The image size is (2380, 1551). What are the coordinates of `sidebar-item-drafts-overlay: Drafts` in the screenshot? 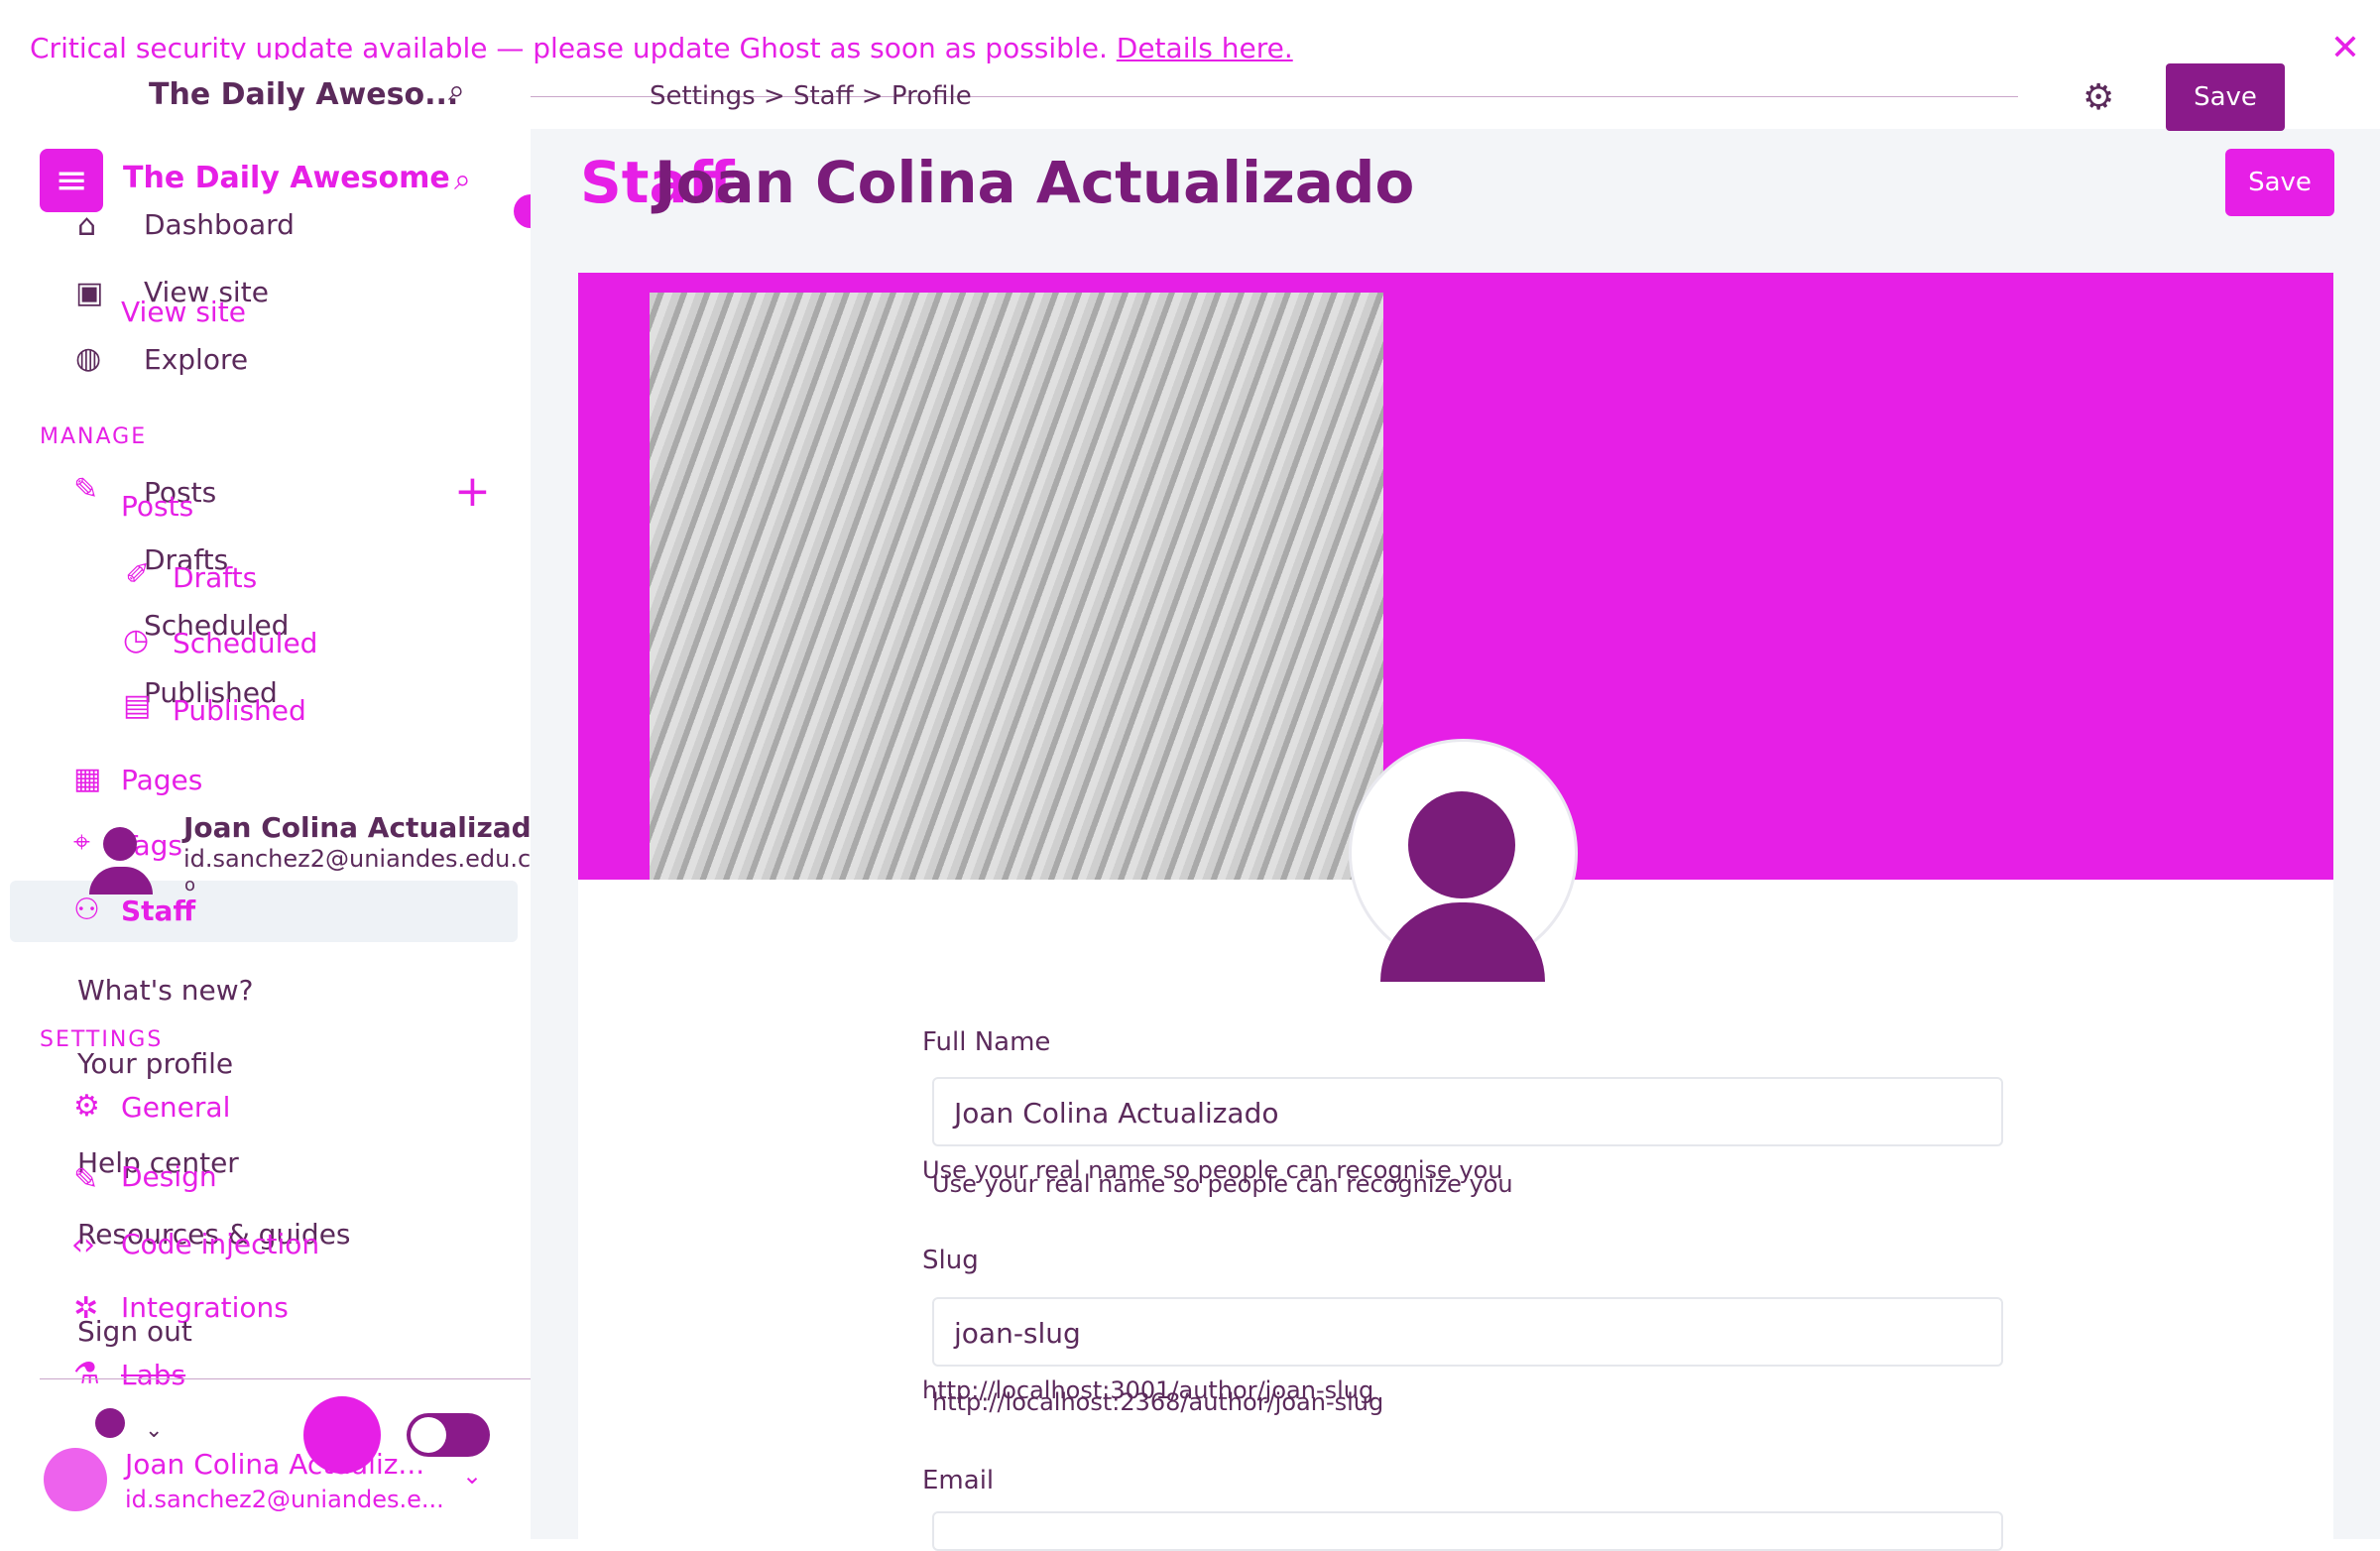 It's located at (215, 577).